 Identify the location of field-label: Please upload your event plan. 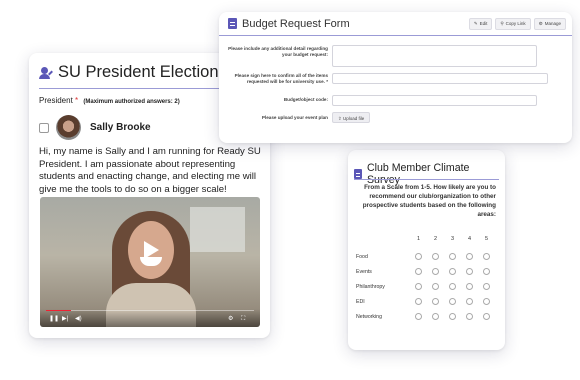
(294, 117).